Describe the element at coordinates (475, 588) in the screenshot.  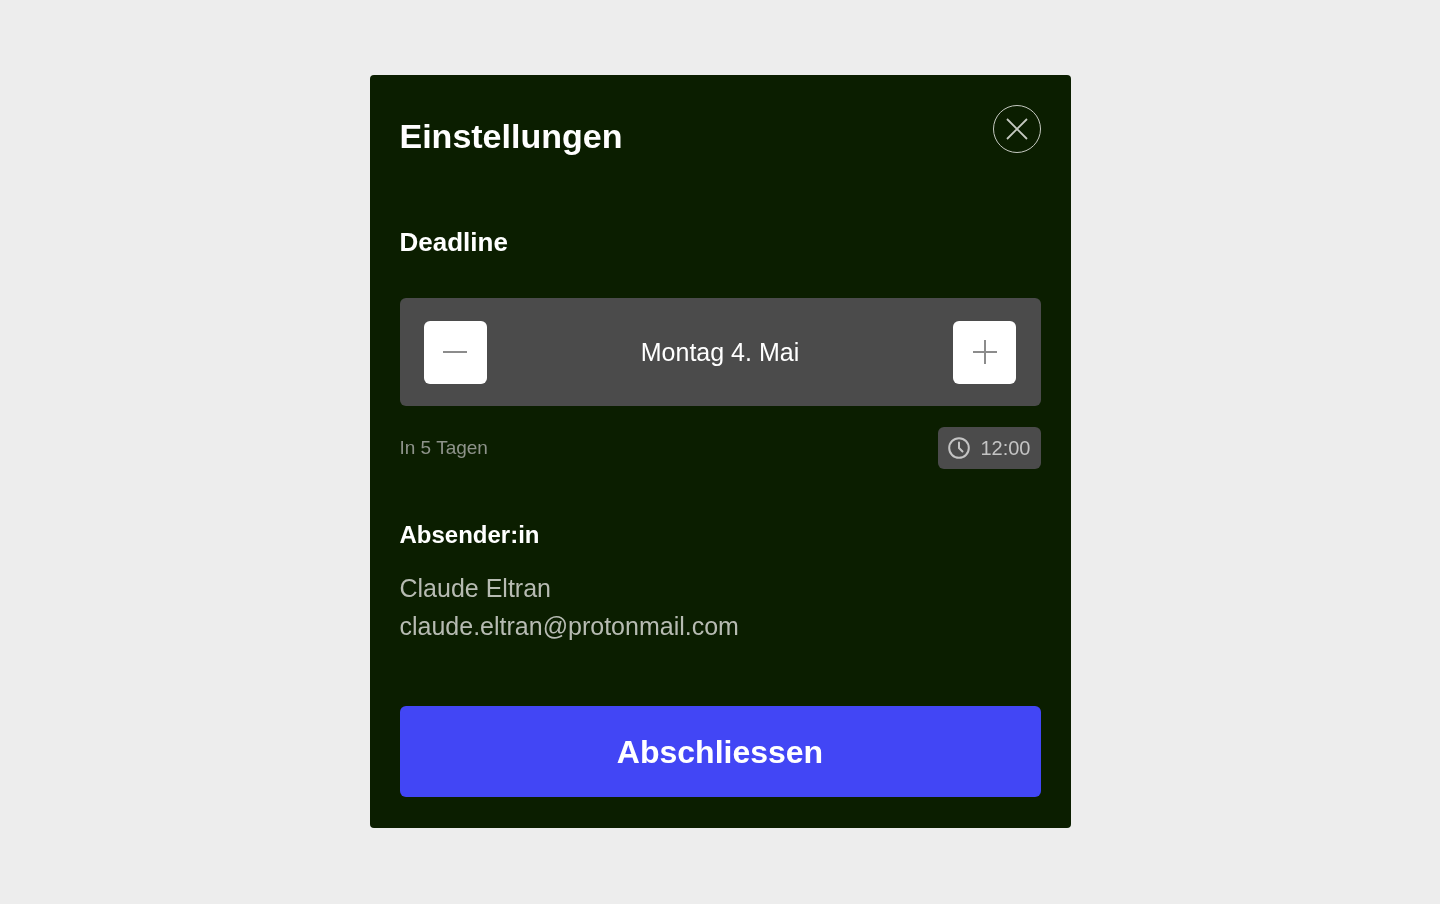
I see `sender-name: Claude Eltran` at that location.